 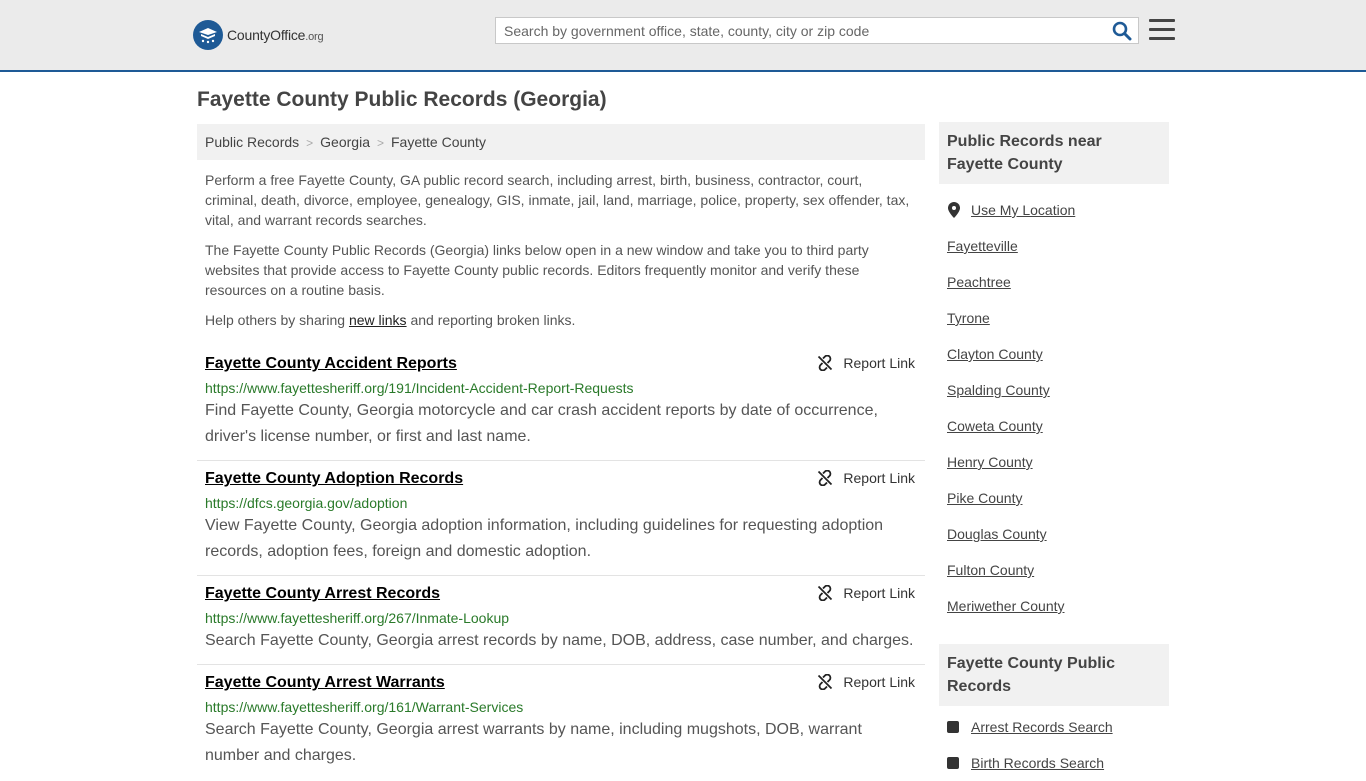 I want to click on near-records-heading: Public Records near Fayette County, so click(x=1054, y=153).